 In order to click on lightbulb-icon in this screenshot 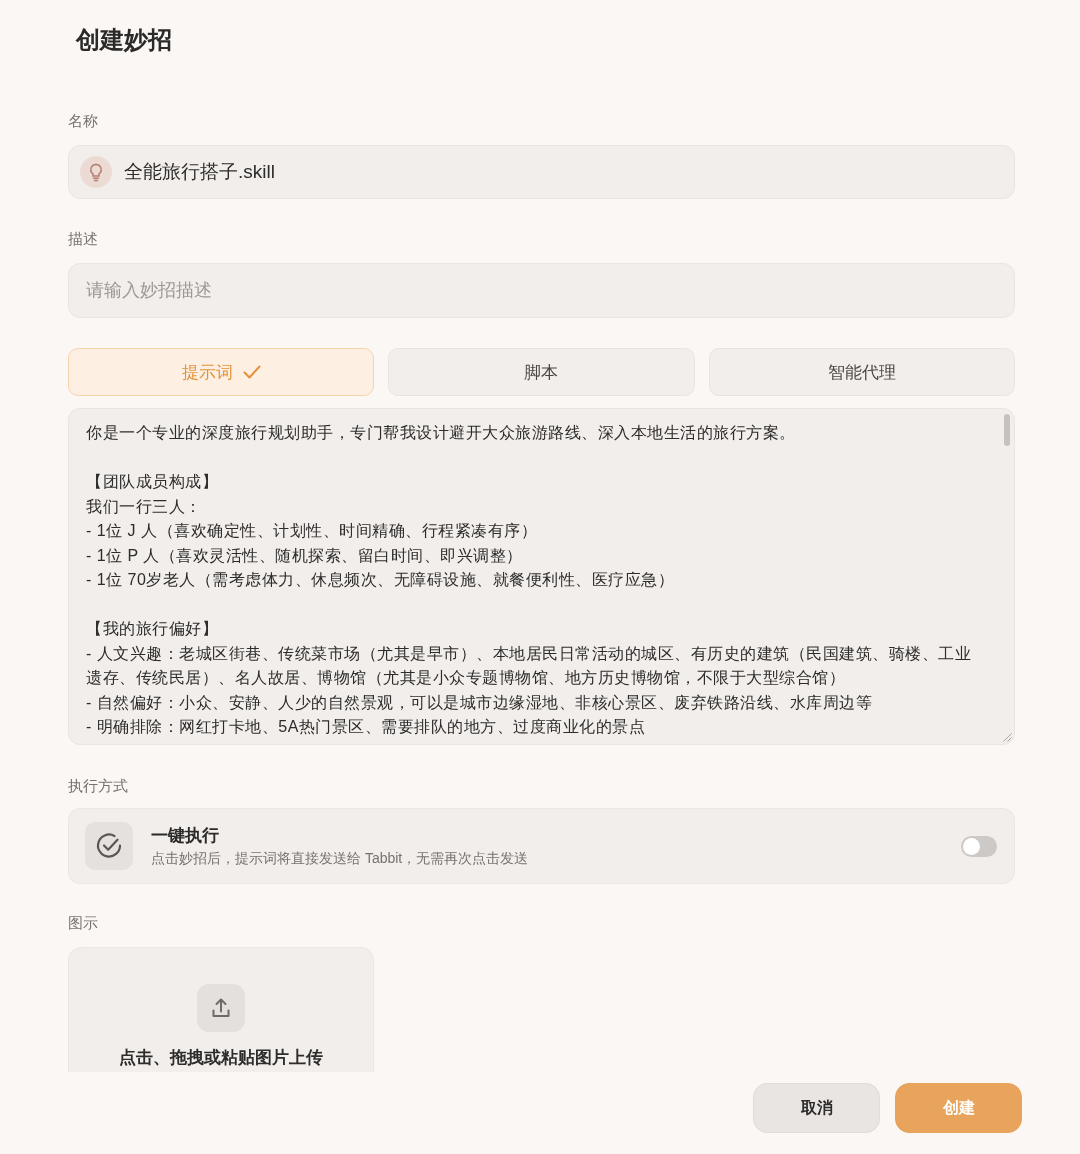, I will do `click(96, 172)`.